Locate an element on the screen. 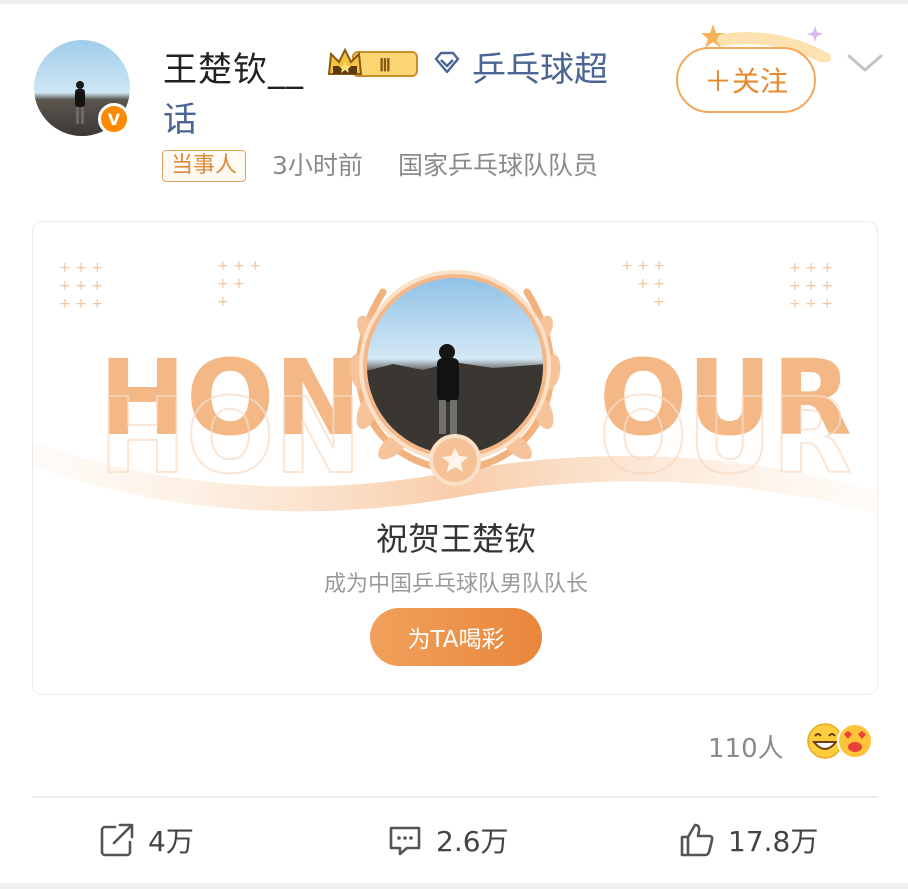 The height and width of the screenshot is (889, 908). share-count: 4万 is located at coordinates (171, 841).